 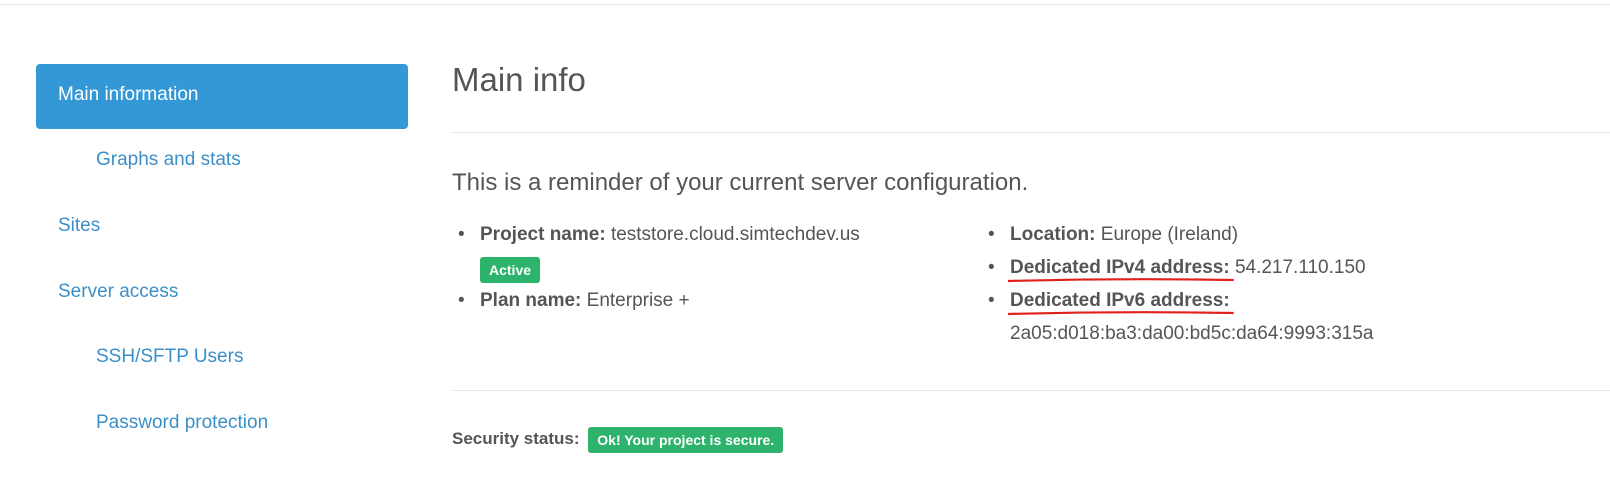 What do you see at coordinates (1031, 132) in the screenshot?
I see `title-divider` at bounding box center [1031, 132].